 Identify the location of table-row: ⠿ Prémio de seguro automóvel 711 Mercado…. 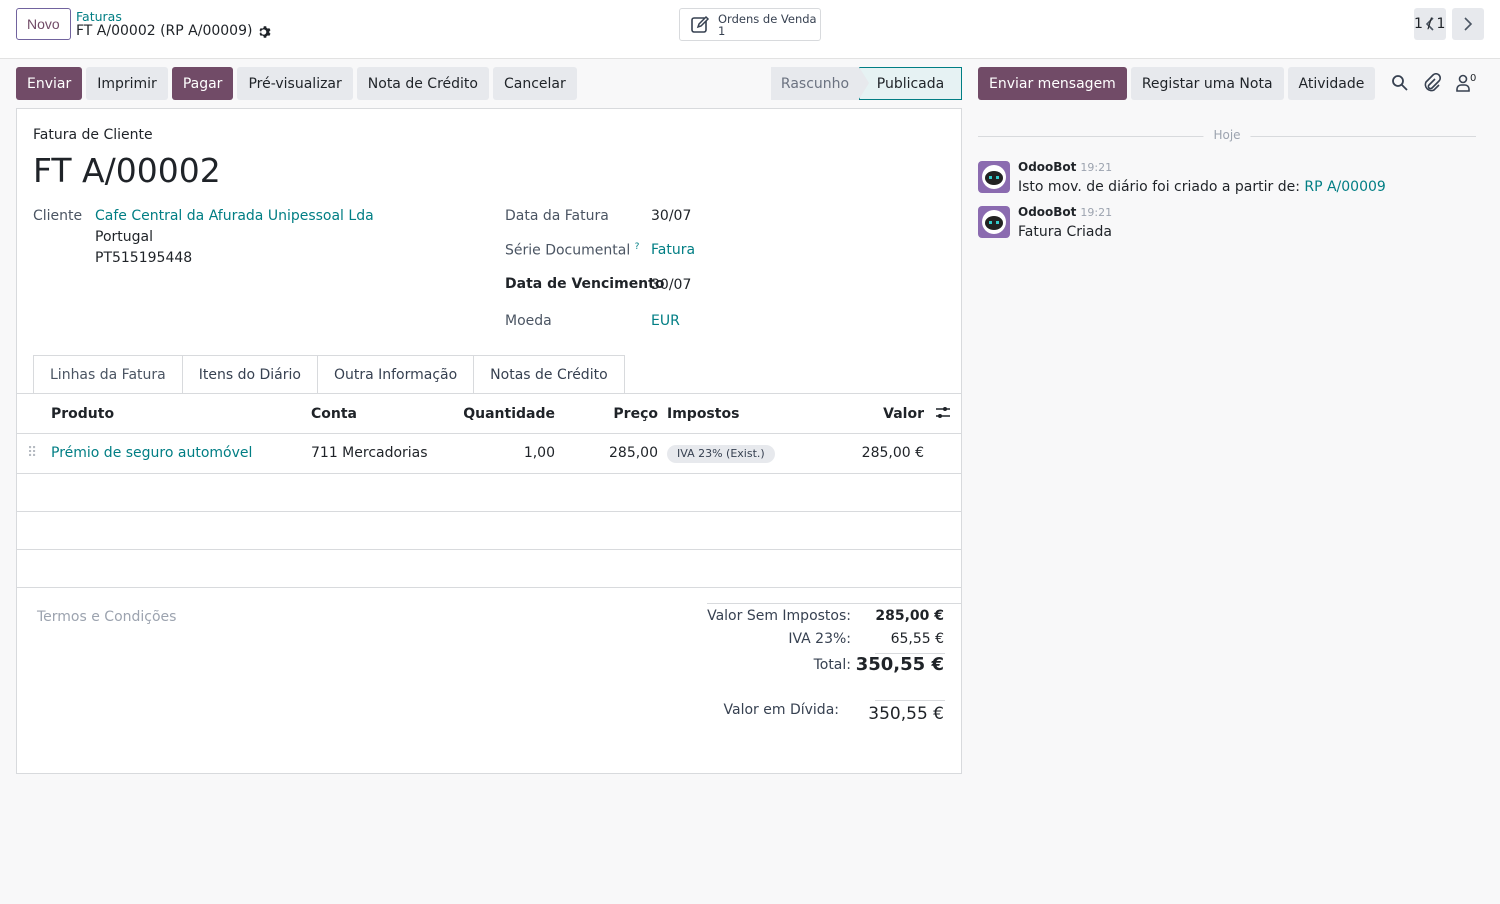
(489, 454).